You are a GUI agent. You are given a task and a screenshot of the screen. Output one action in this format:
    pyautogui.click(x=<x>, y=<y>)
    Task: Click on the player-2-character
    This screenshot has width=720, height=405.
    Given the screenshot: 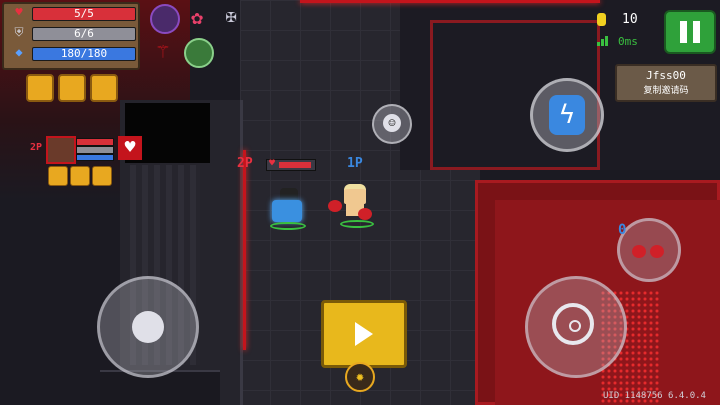 What is the action you would take?
    pyautogui.click(x=288, y=209)
    